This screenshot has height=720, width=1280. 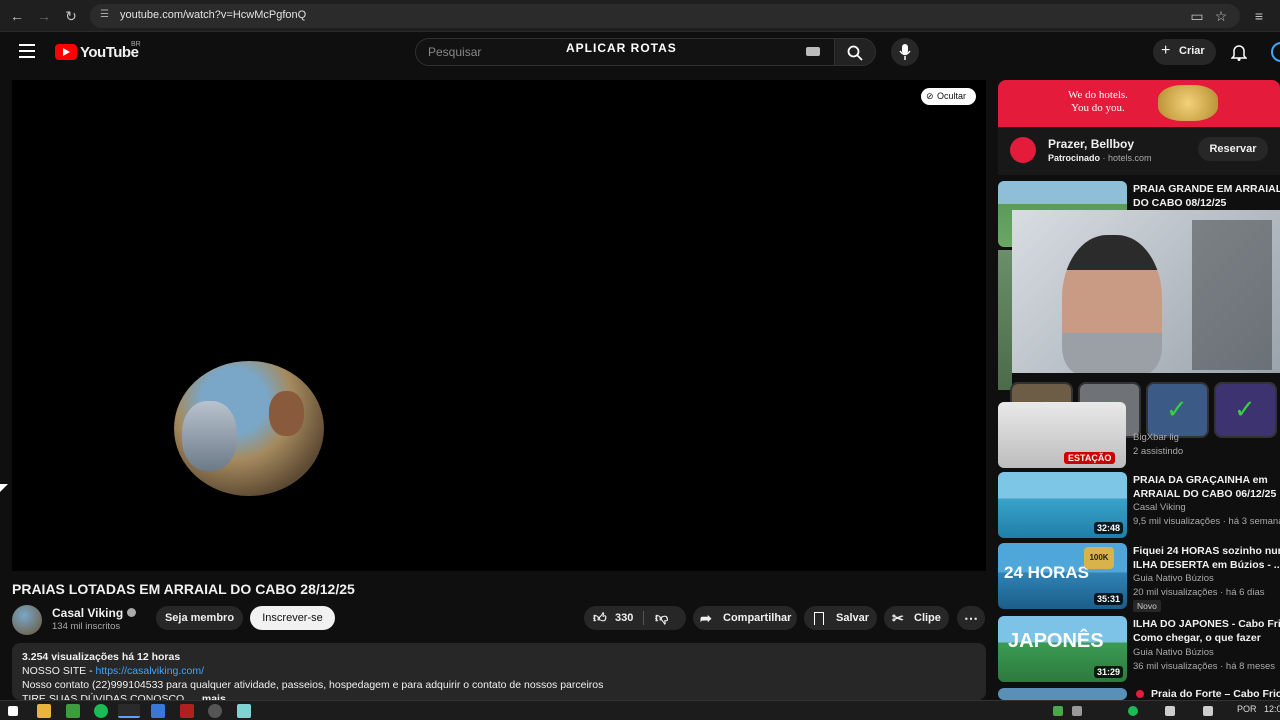 I want to click on hamburger-menu-icon, so click(x=27, y=51).